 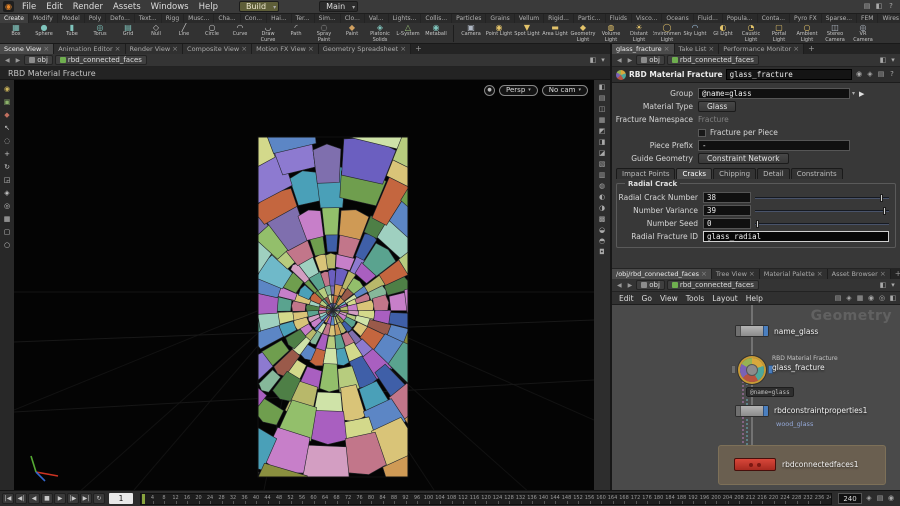 I want to click on piece-prefix-field: -, so click(x=774, y=145).